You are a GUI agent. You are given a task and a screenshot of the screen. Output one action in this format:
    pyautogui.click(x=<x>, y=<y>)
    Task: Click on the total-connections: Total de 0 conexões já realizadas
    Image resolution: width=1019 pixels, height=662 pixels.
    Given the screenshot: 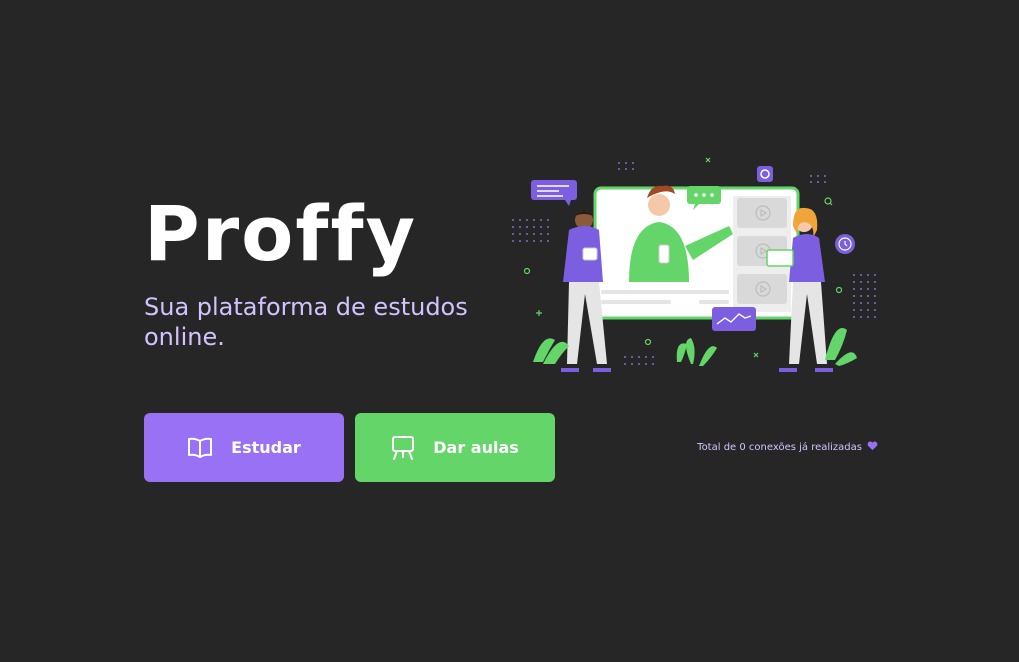 What is the action you would take?
    pyautogui.click(x=787, y=447)
    